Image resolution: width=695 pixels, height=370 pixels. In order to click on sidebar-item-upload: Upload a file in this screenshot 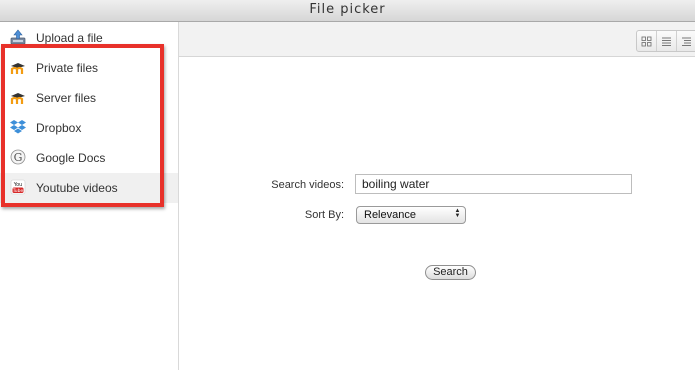, I will do `click(89, 38)`.